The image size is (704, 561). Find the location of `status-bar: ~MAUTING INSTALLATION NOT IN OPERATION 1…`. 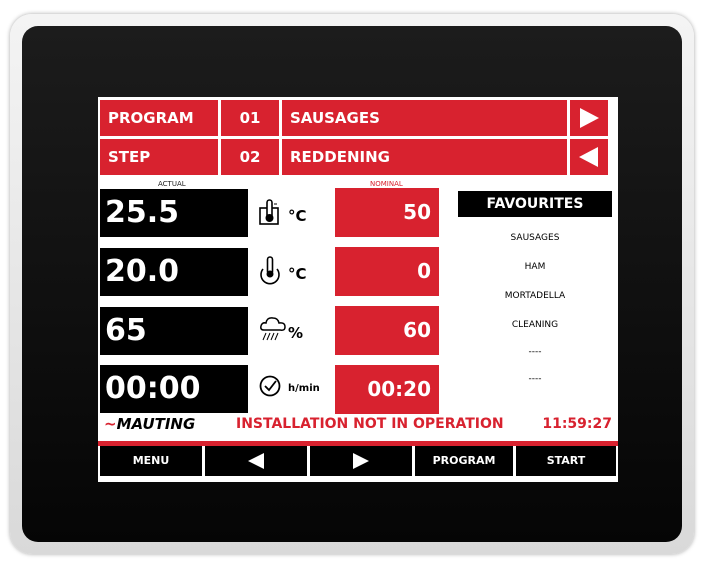

status-bar: ~MAUTING INSTALLATION NOT IN OPERATION 1… is located at coordinates (358, 424).